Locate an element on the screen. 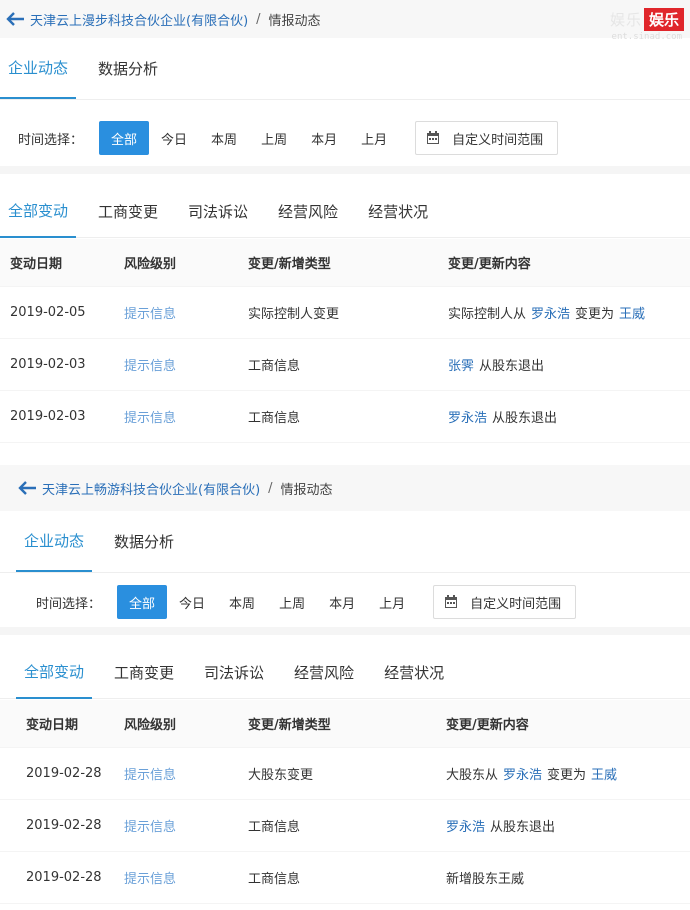  row-change-content: 实际控制人从 罗永浩 变更为 王威 is located at coordinates (569, 312).